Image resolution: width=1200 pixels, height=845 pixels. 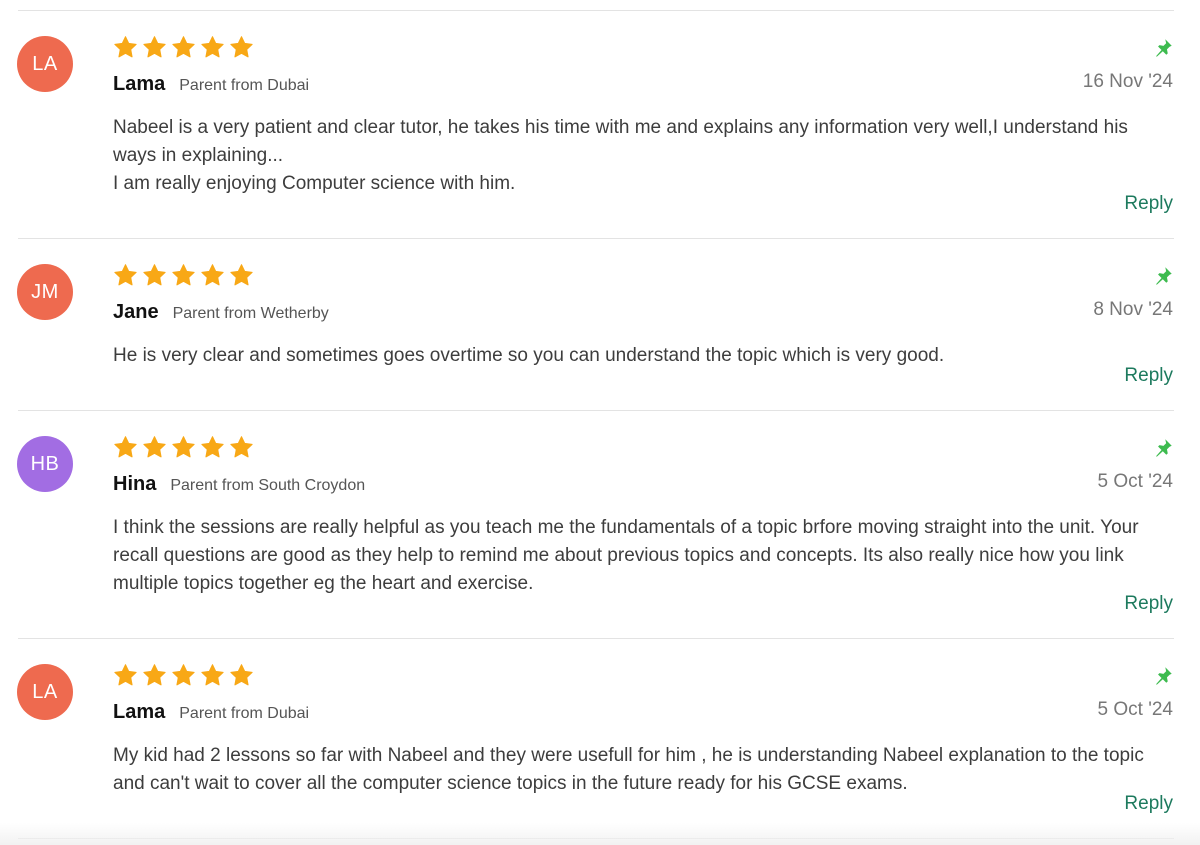 I want to click on reviewer-name: Hina, so click(x=135, y=484).